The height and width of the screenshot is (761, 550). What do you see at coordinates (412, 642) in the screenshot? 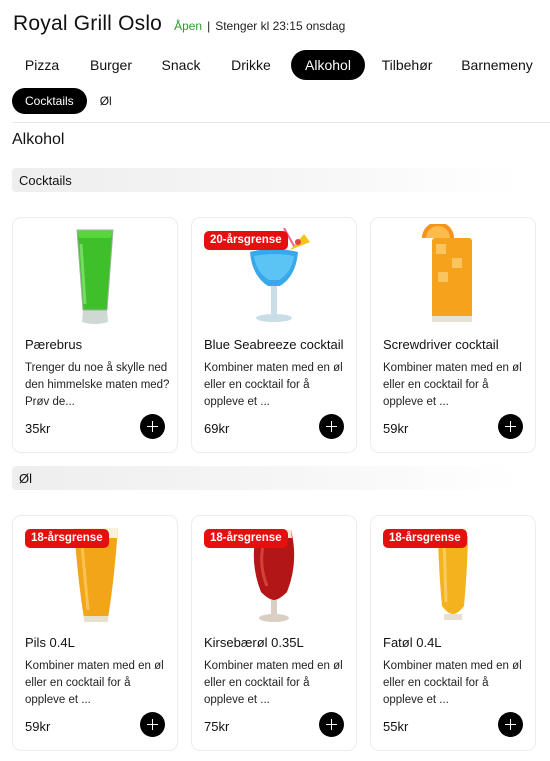
I see `product-name: Fatøl 0.4L` at bounding box center [412, 642].